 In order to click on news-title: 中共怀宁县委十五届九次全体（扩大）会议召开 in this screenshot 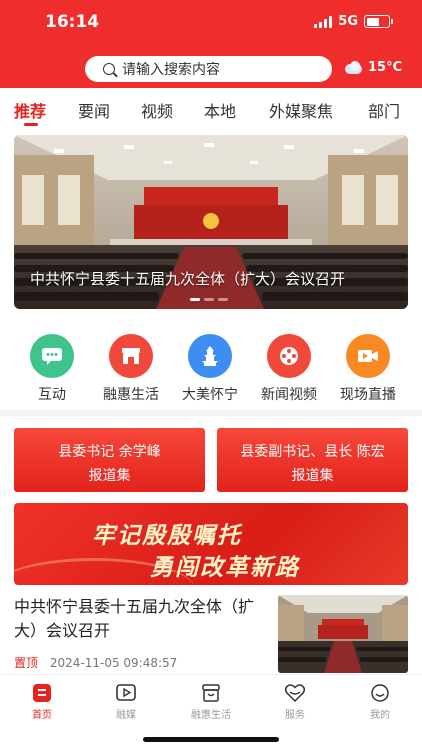, I will do `click(134, 618)`.